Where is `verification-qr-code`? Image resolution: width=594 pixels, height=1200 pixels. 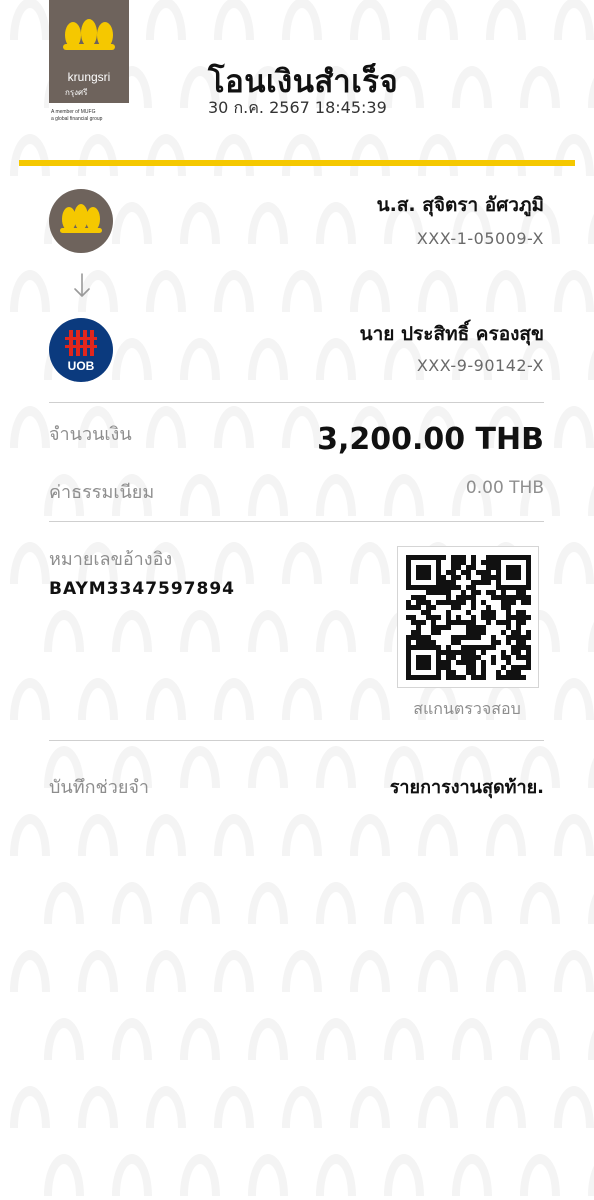
verification-qr-code is located at coordinates (468, 617).